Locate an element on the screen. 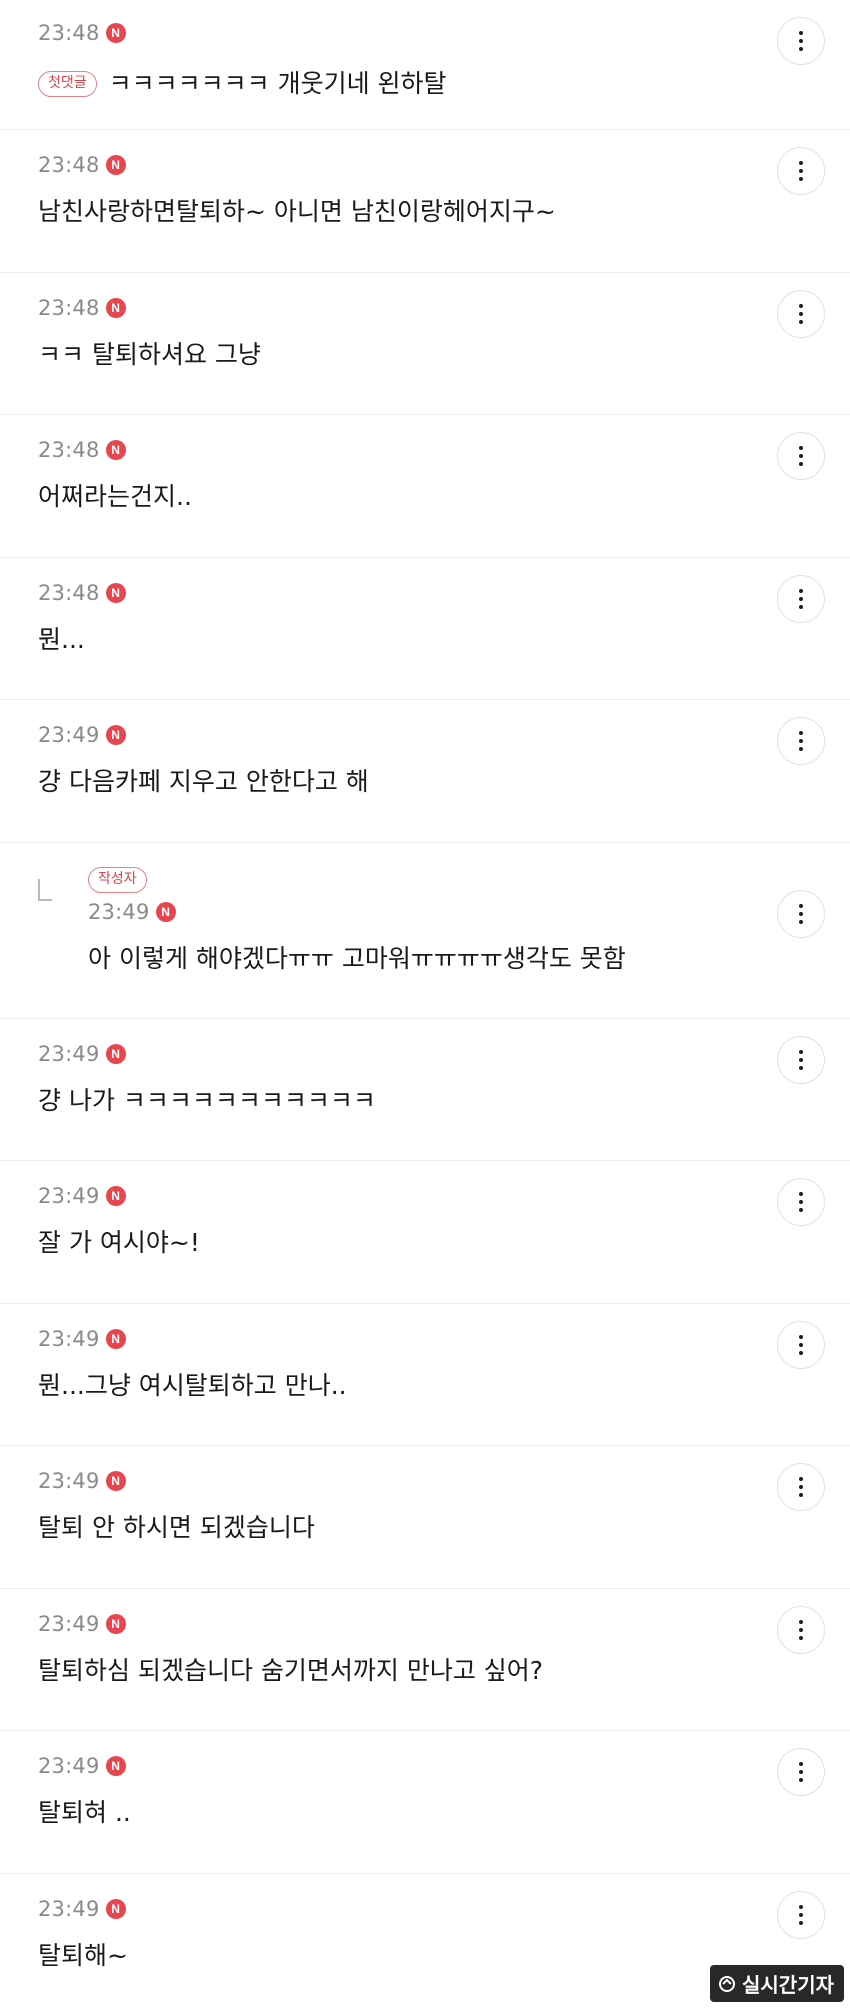 This screenshot has width=850, height=2016. comment-text: 어쩌라는건지.. is located at coordinates (115, 497).